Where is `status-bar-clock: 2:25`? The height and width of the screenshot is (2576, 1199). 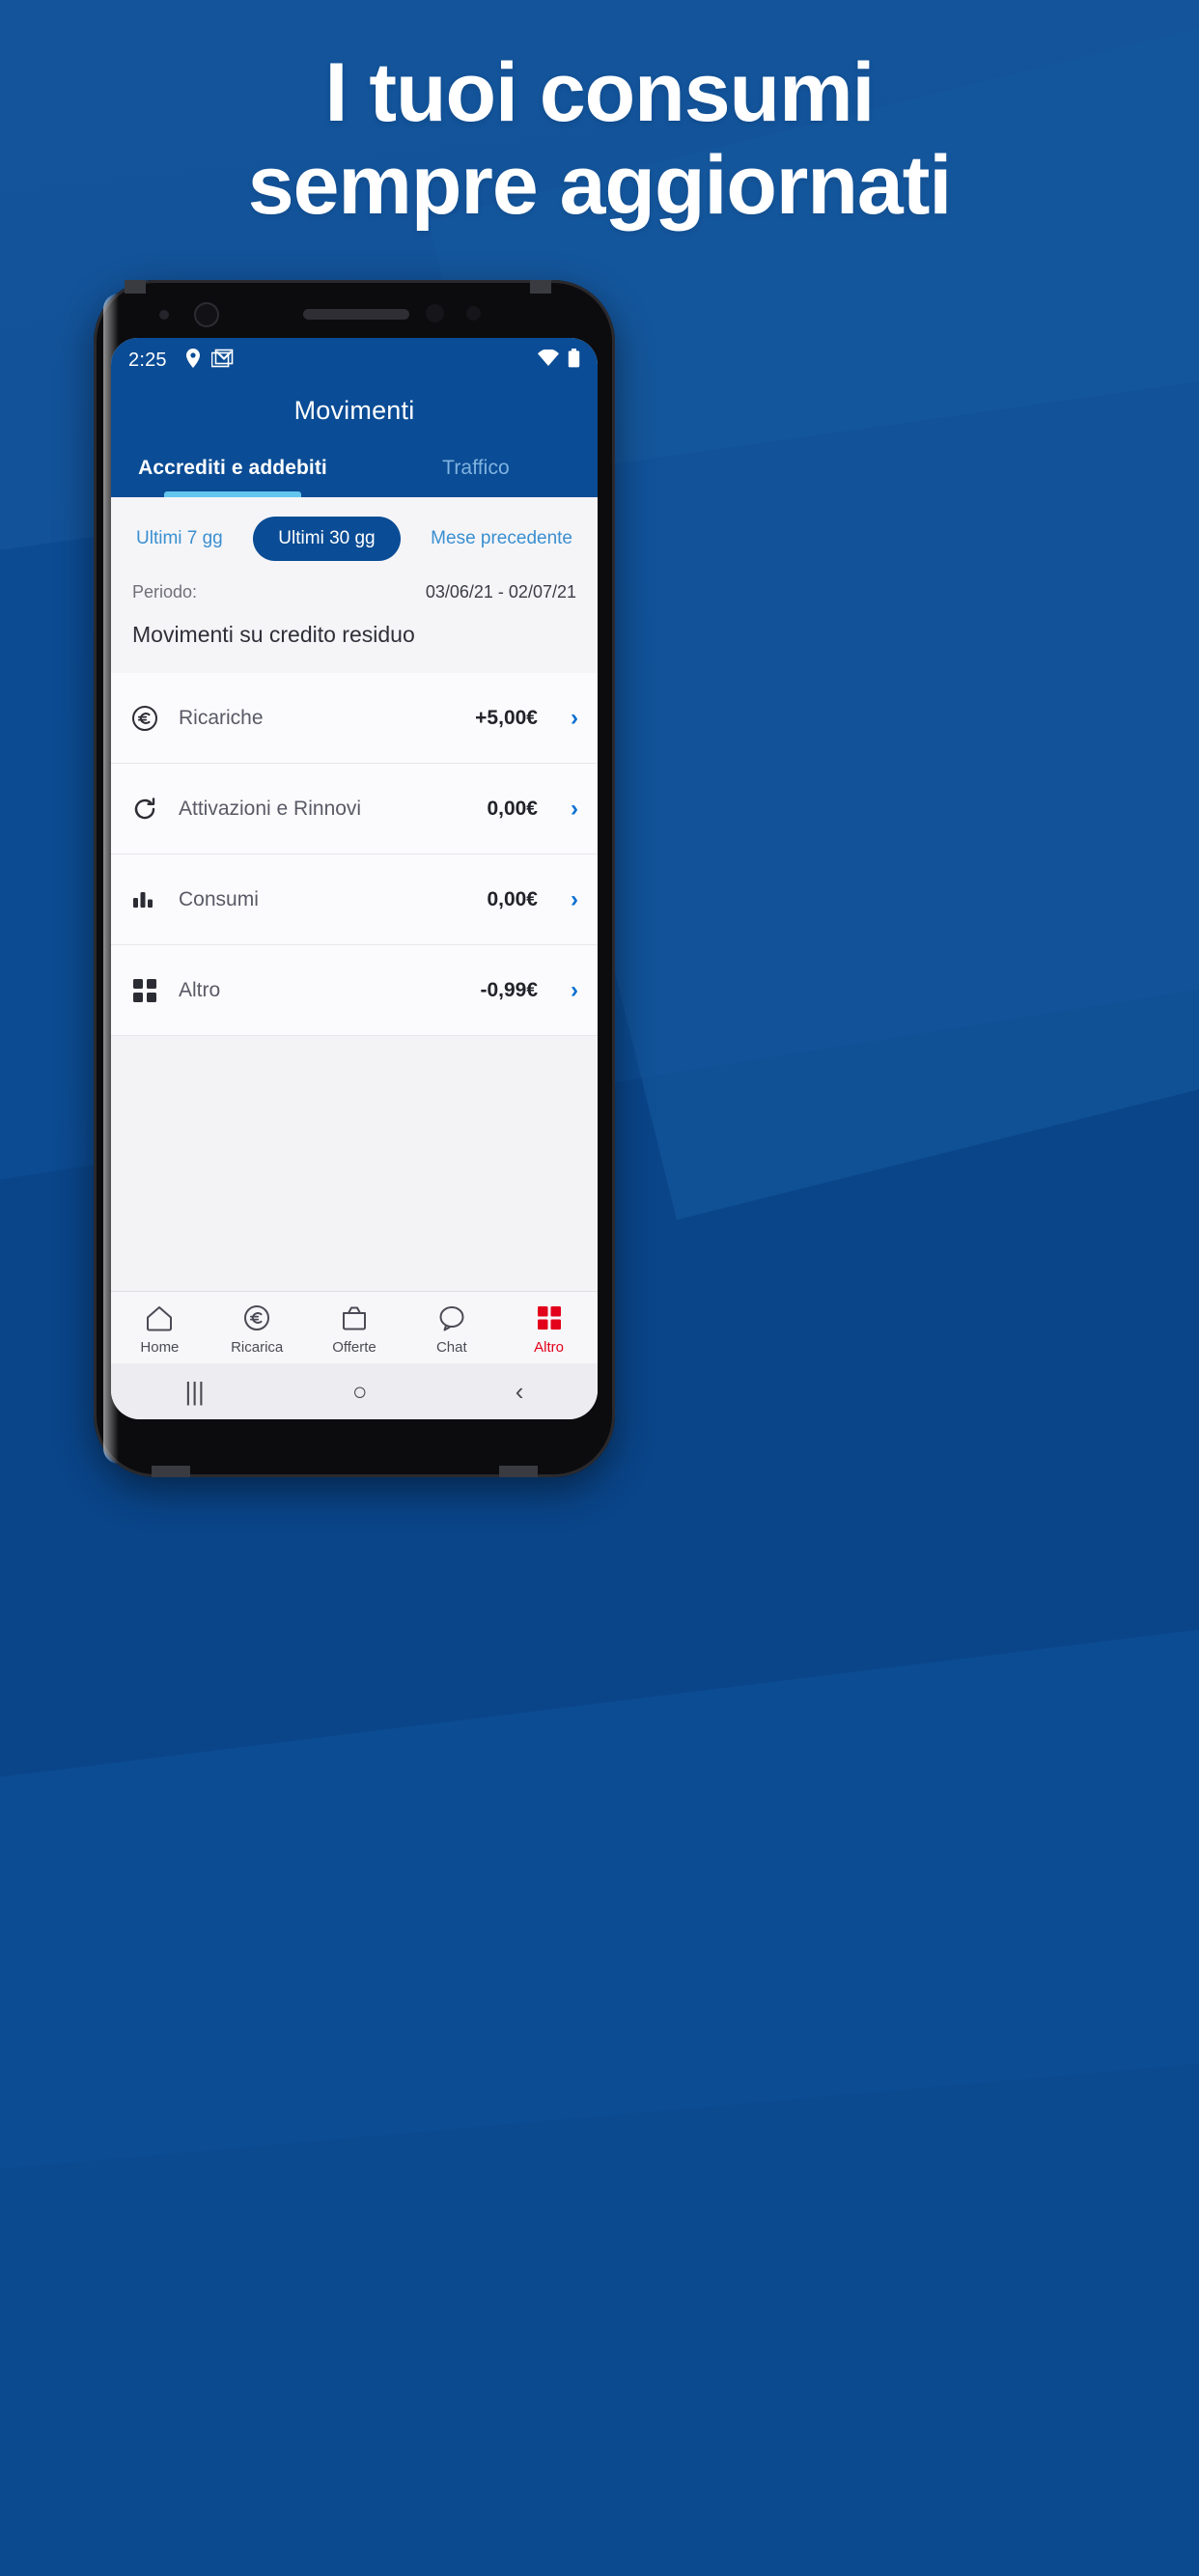
status-bar-clock: 2:25 is located at coordinates (147, 360).